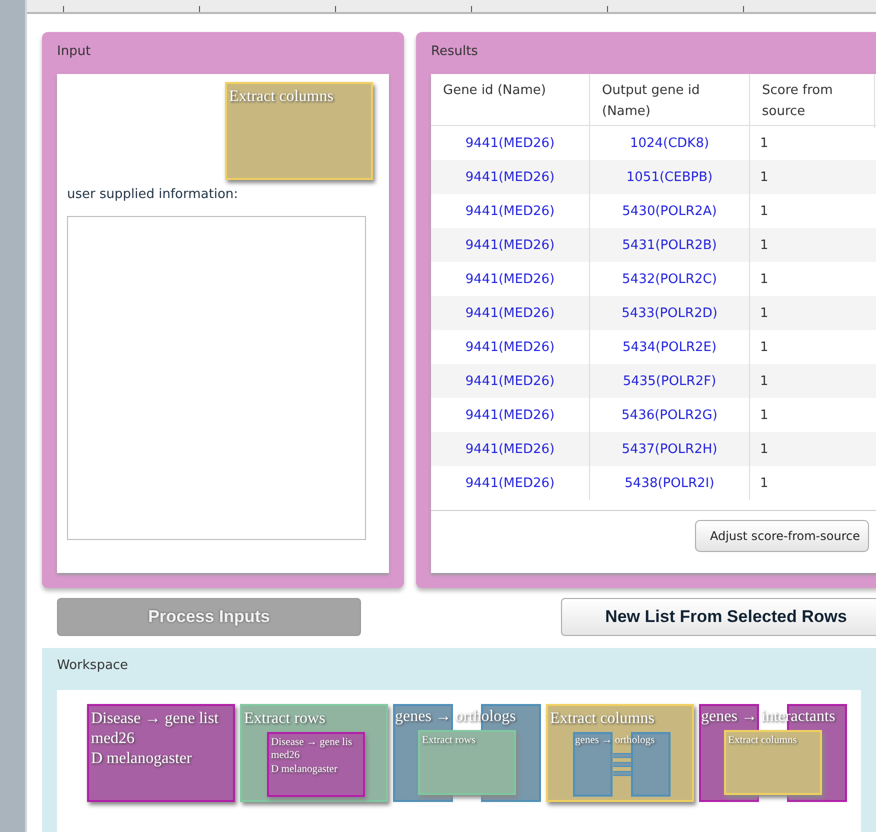 The height and width of the screenshot is (832, 876). Describe the element at coordinates (781, 536) in the screenshot. I see `adjust-button: Adjust score-from-source` at that location.